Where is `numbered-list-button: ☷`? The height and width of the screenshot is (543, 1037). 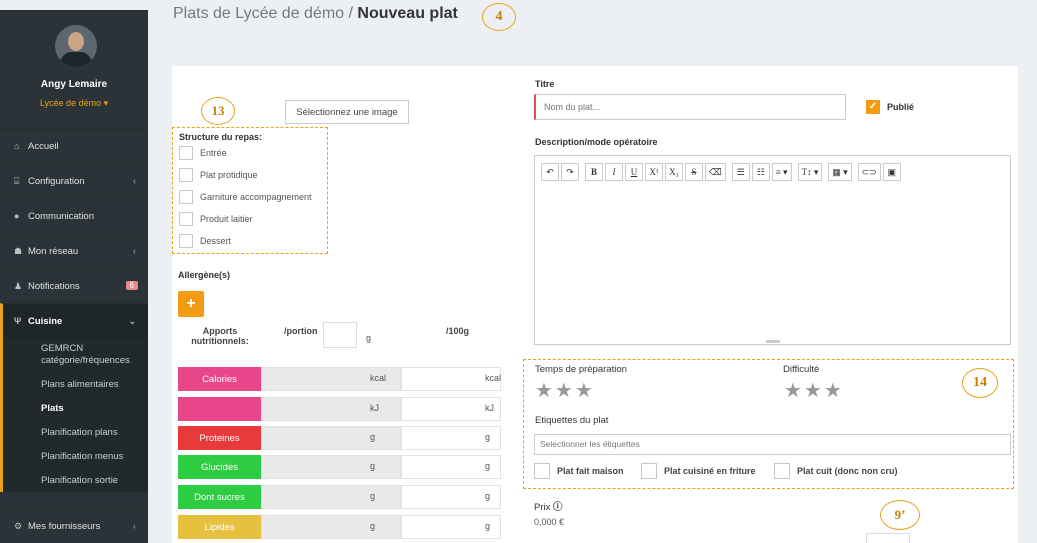 numbered-list-button: ☷ is located at coordinates (760, 172).